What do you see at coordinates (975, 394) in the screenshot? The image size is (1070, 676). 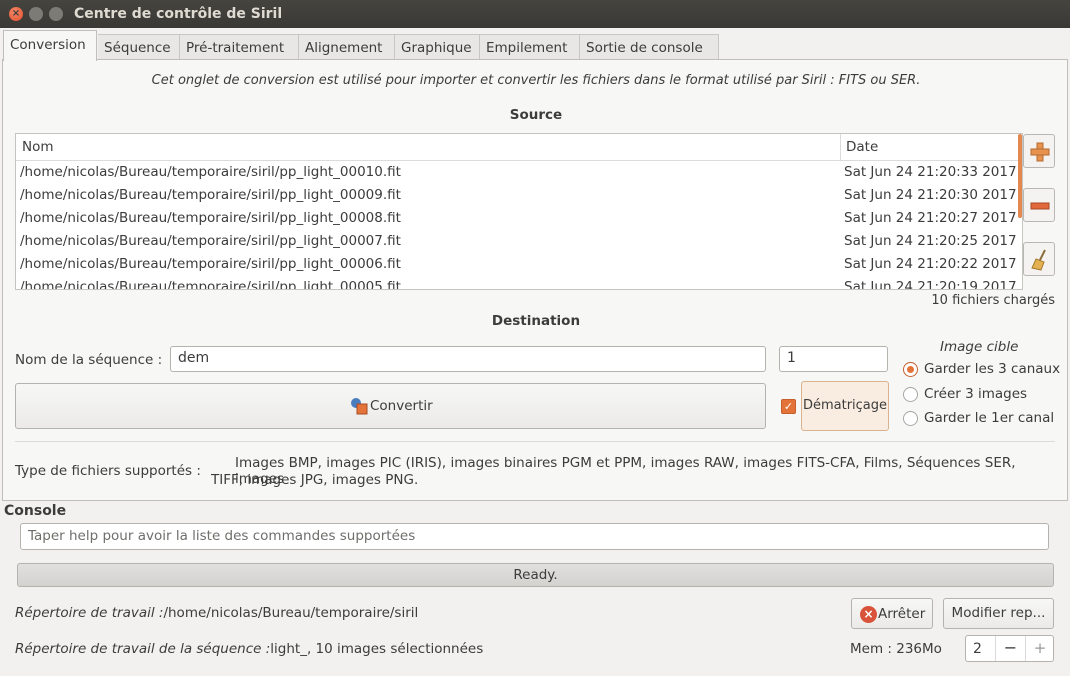 I see `radio-create-3-images-label: Créer 3 images` at bounding box center [975, 394].